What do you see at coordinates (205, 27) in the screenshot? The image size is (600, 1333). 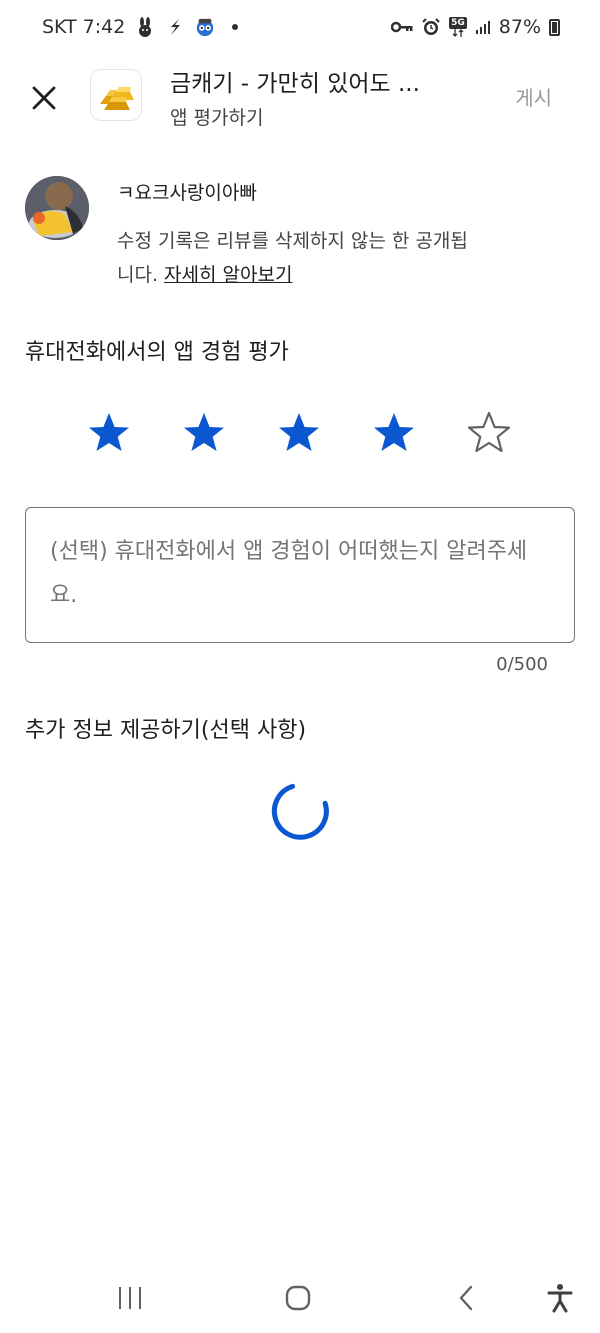 I see `character-notification-icon` at bounding box center [205, 27].